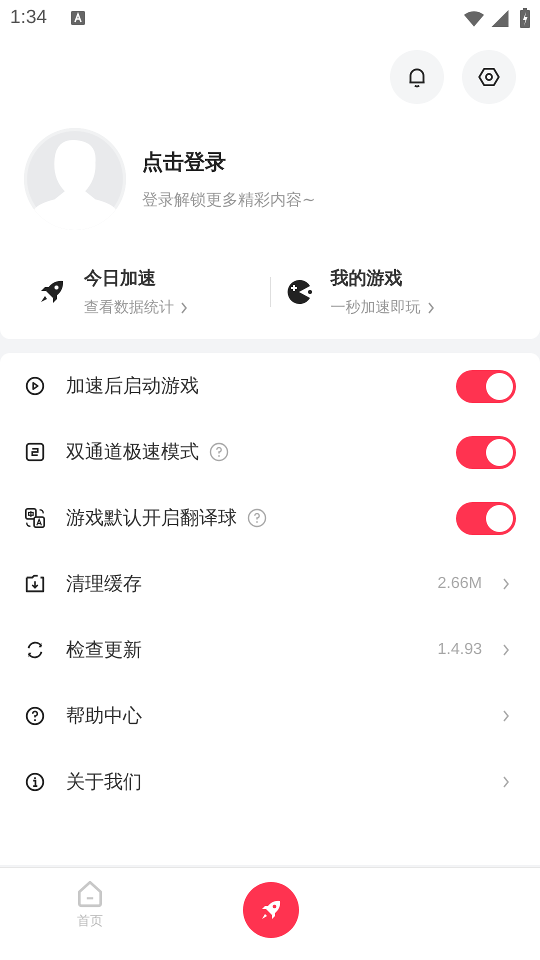 This screenshot has height=960, width=540. What do you see at coordinates (35, 782) in the screenshot?
I see `info-icon` at bounding box center [35, 782].